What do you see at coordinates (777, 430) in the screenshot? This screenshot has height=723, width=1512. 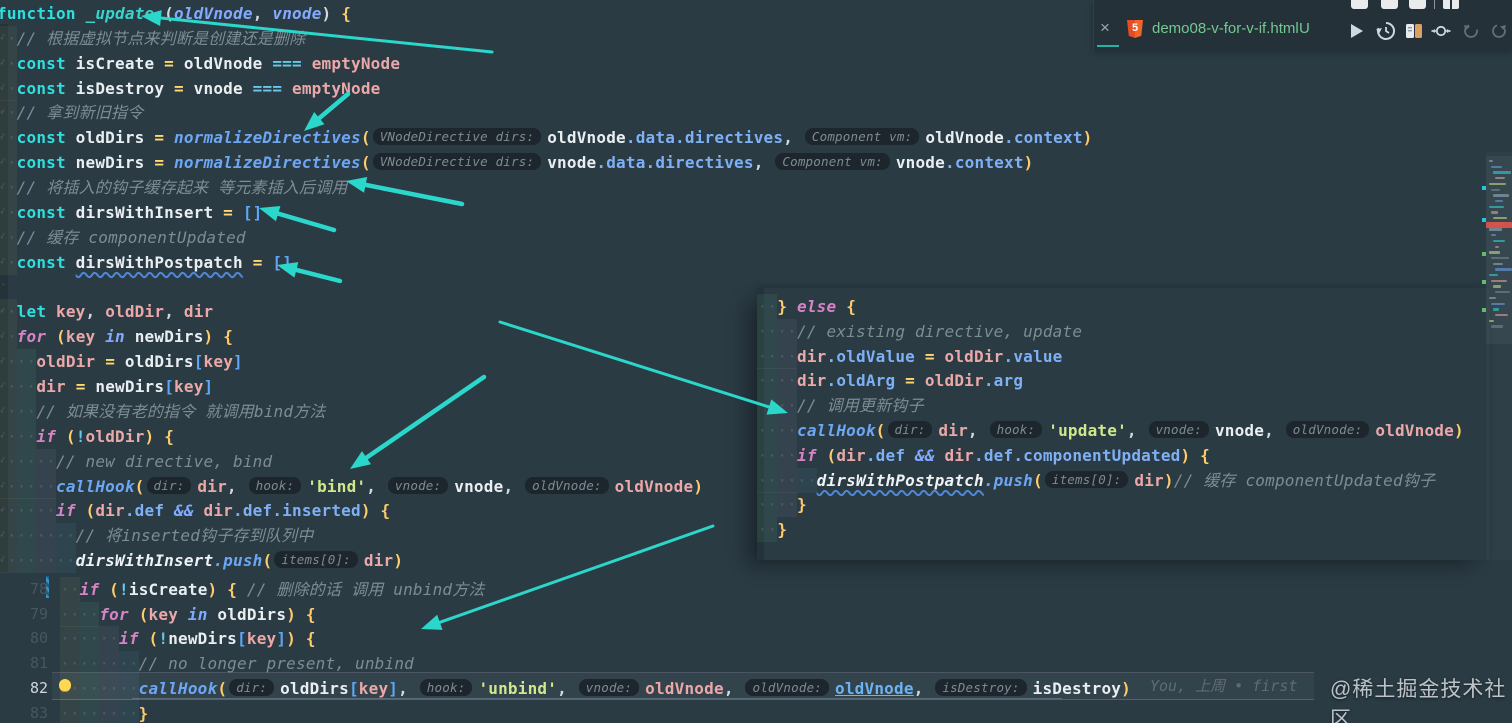 I see `whitespace-dots: ······` at bounding box center [777, 430].